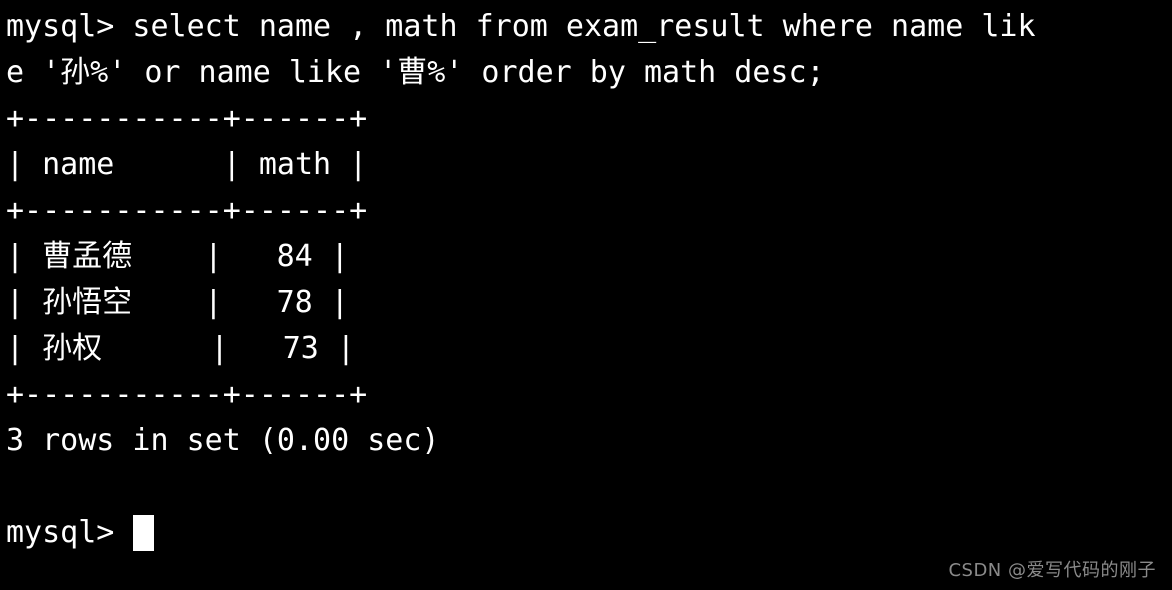  Describe the element at coordinates (223, 440) in the screenshot. I see `result-status-line: 3 rows in set (0.00 sec)` at that location.